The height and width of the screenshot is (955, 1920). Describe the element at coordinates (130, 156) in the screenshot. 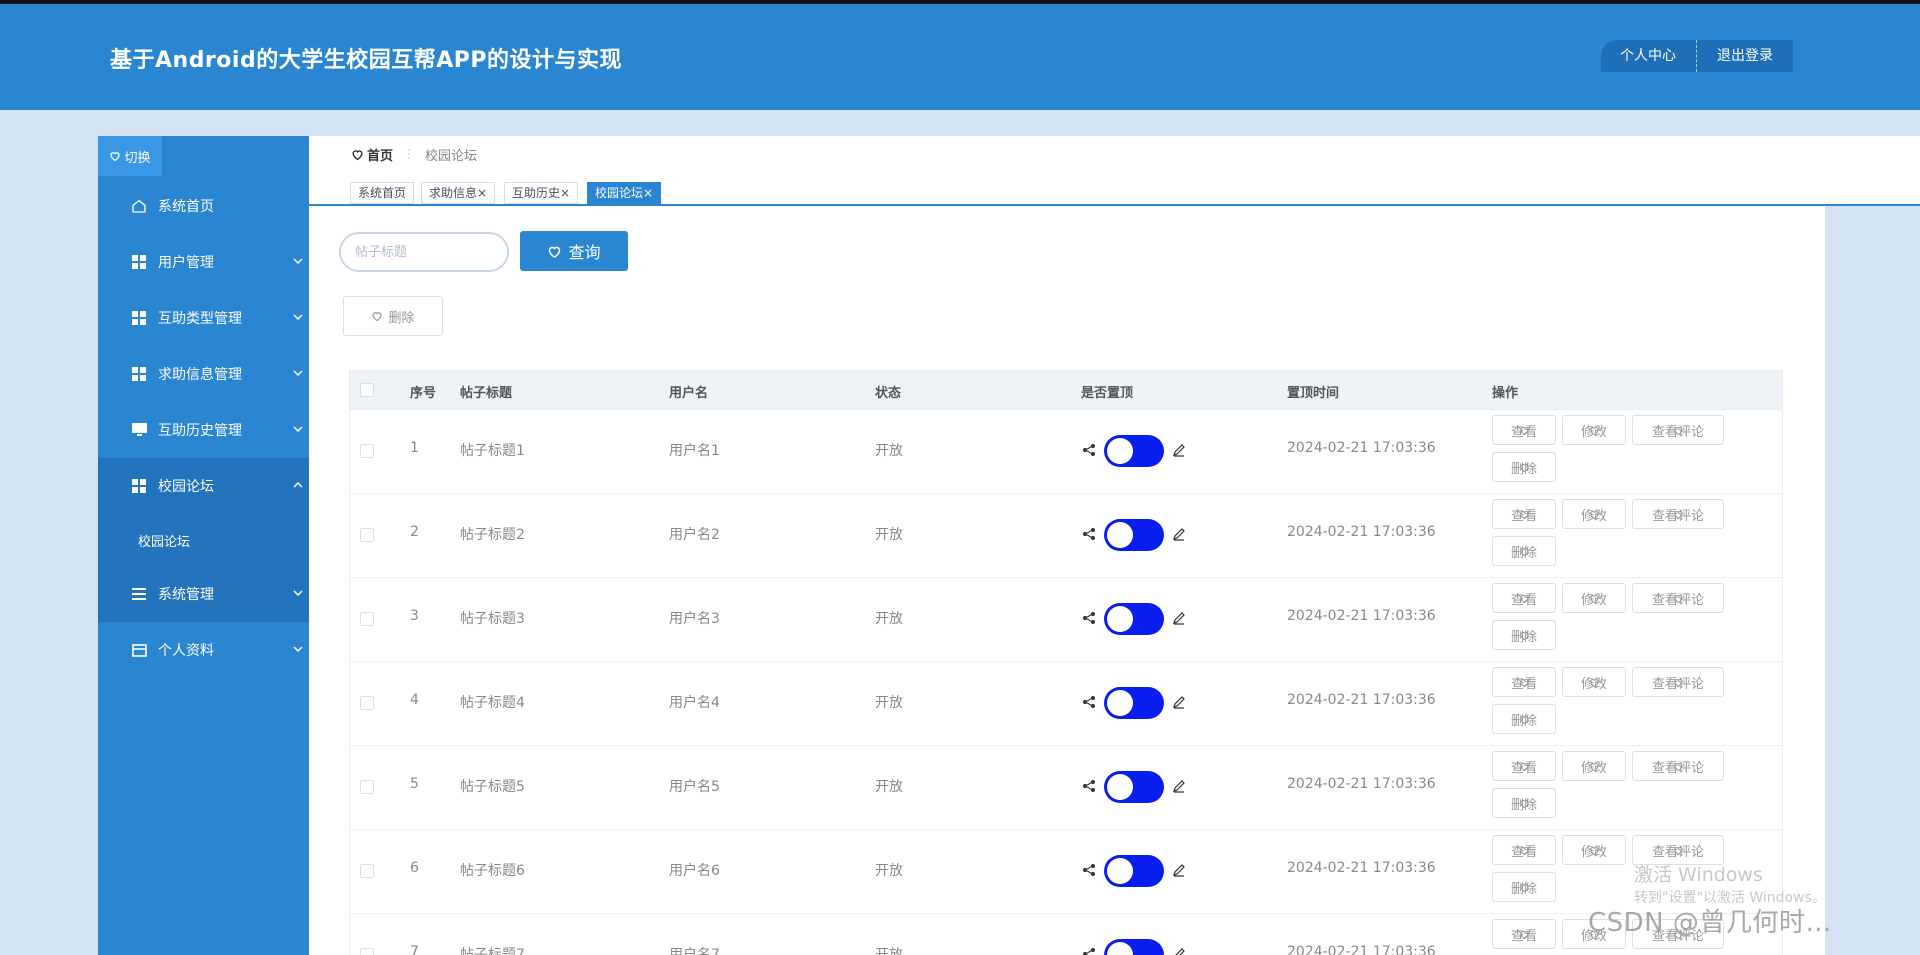

I see `sidebar-toggle-button: 切换` at that location.